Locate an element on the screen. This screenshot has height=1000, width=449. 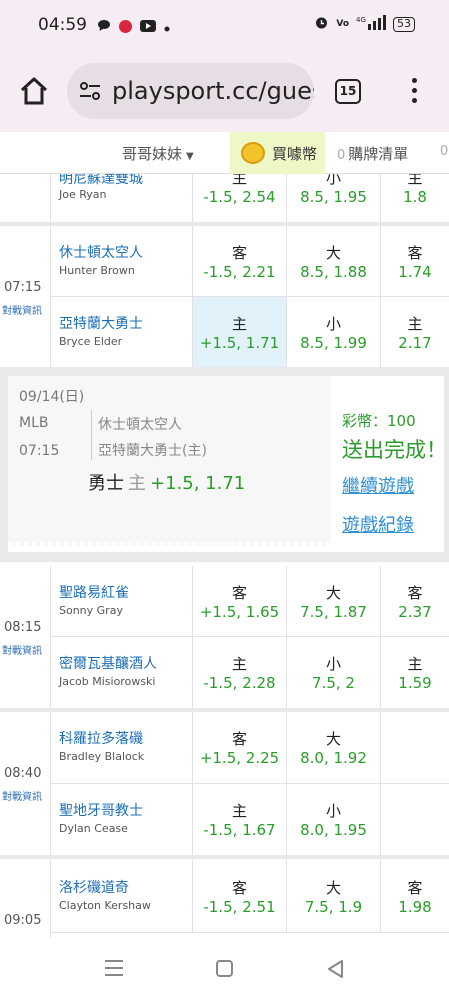
odds-cell: 客 +1.5, 1.65 is located at coordinates (240, 601).